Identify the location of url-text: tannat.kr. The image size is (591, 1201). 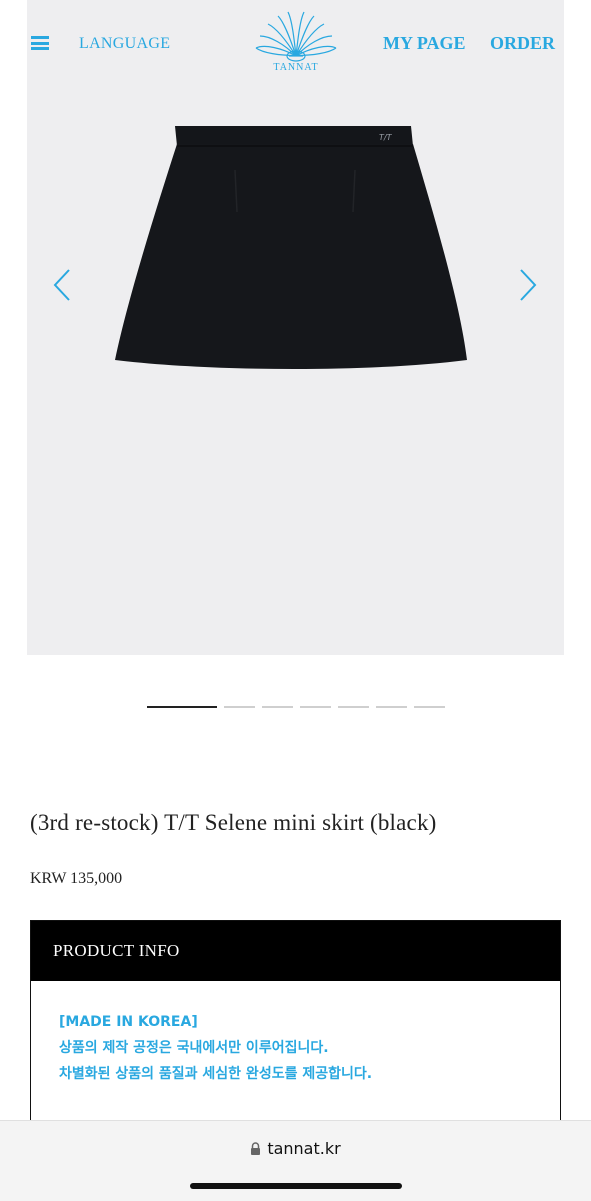
(304, 1148).